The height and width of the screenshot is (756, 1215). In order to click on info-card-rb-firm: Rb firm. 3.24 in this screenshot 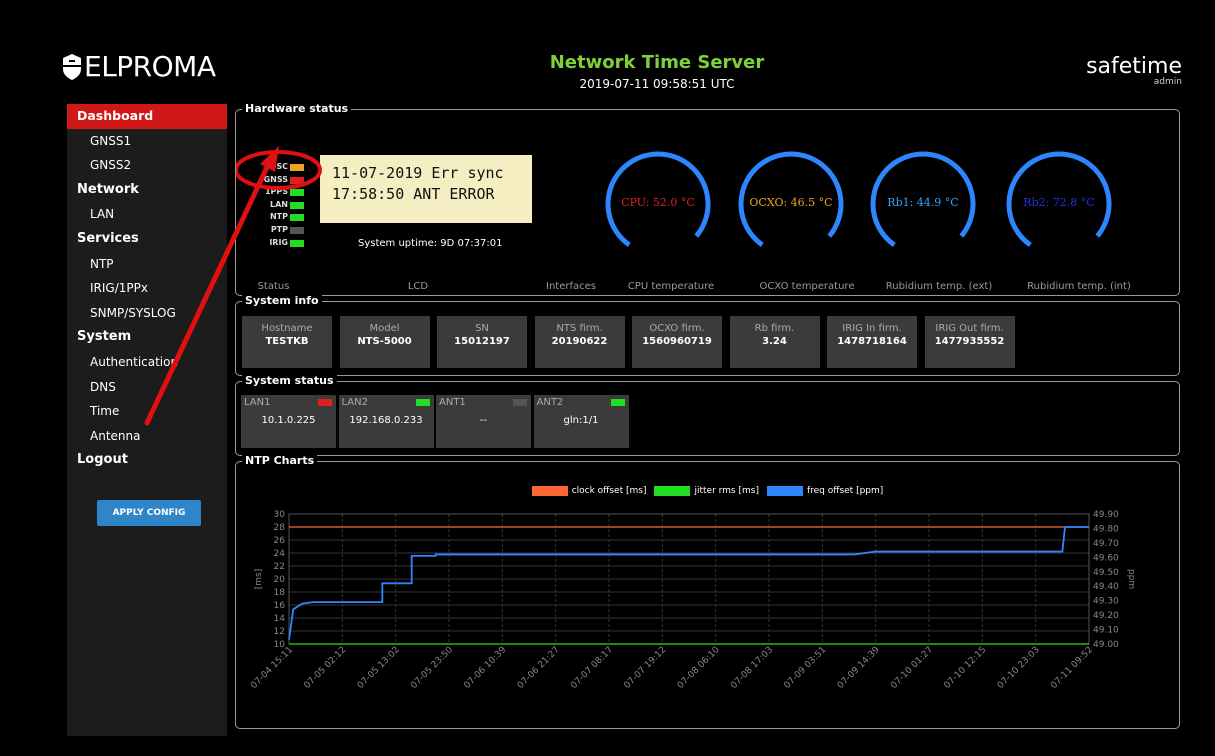, I will do `click(774, 342)`.